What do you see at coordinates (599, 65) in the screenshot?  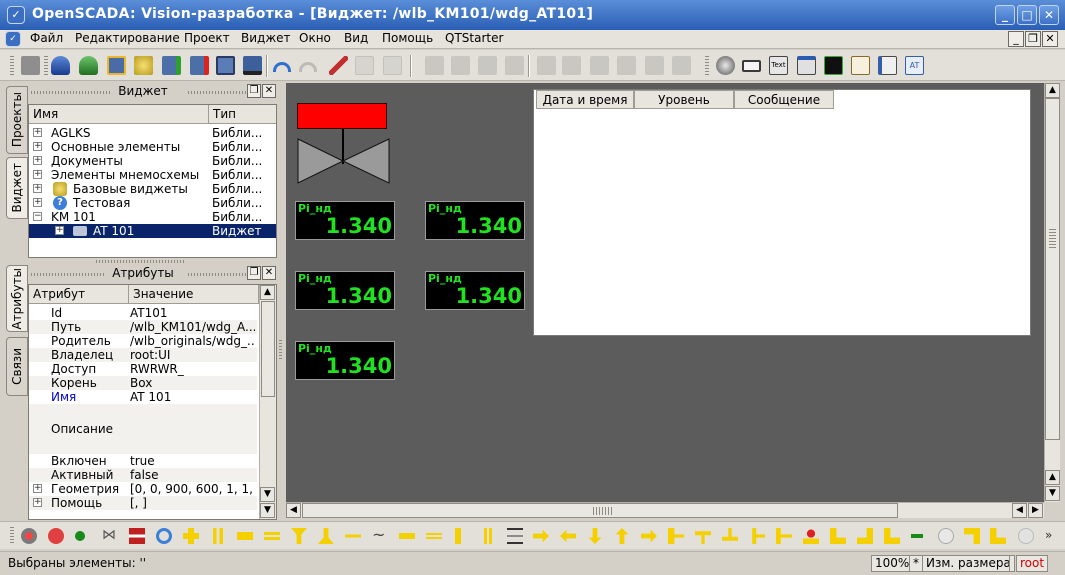 I see `align-right-icon` at bounding box center [599, 65].